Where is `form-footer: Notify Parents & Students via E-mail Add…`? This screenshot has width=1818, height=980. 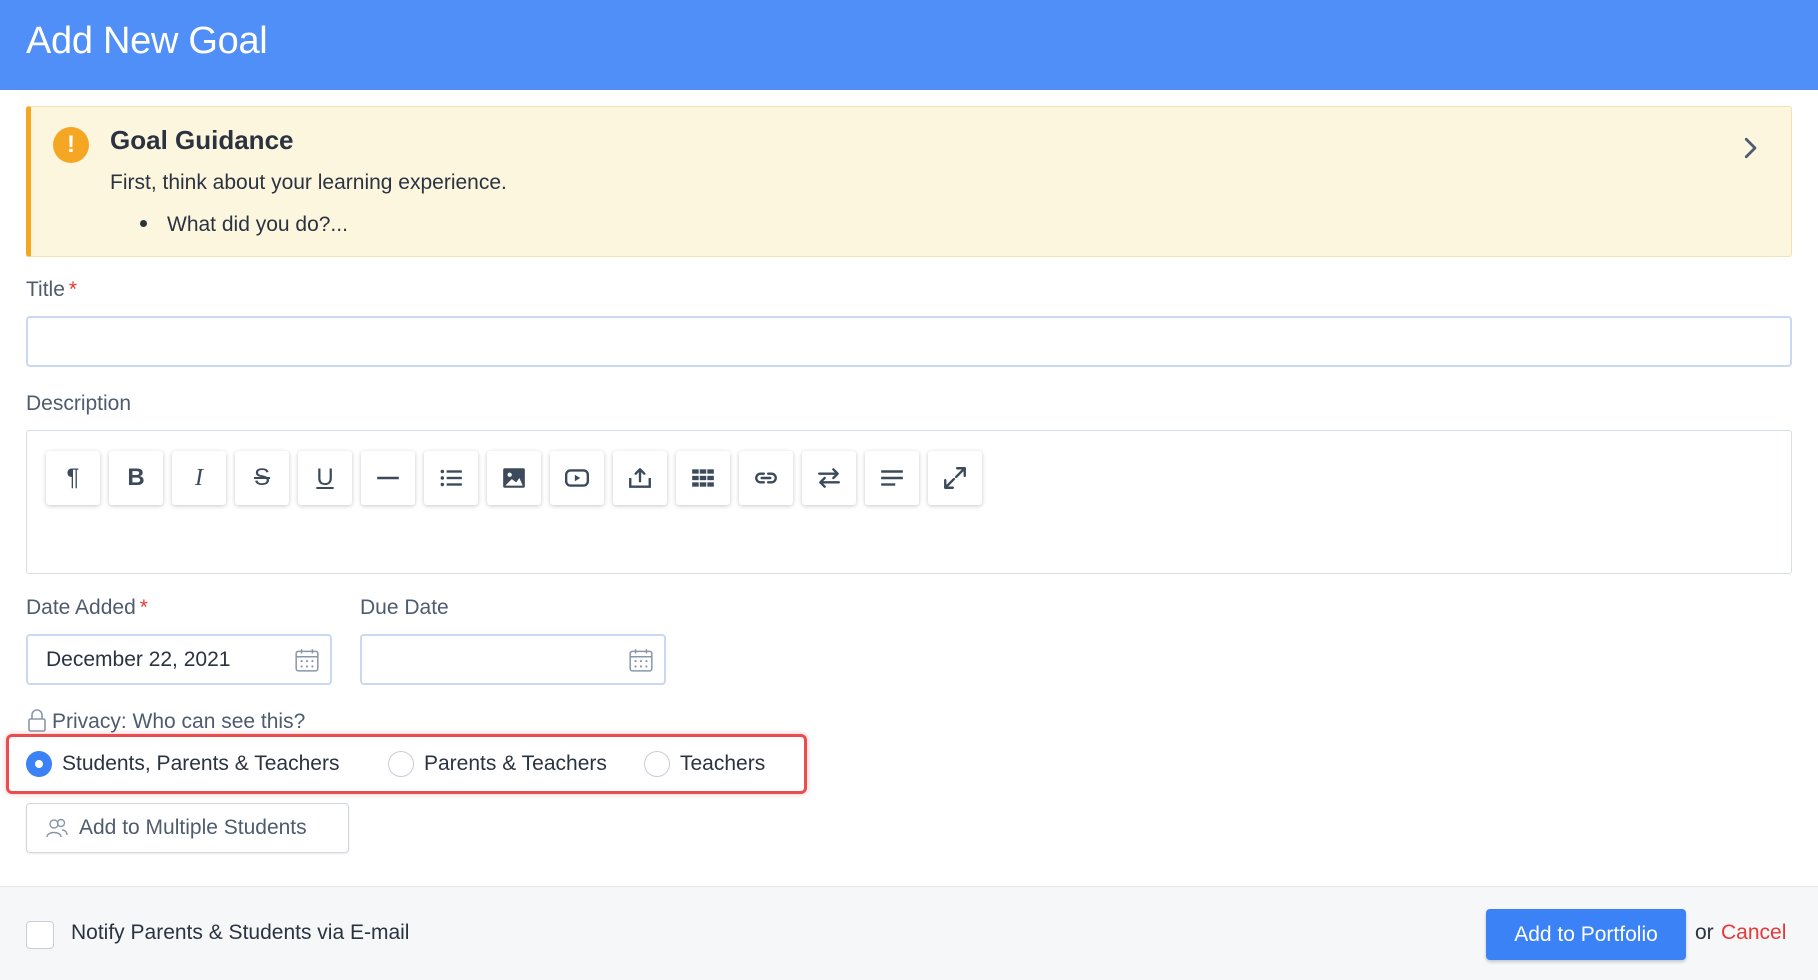
form-footer: Notify Parents & Students via E-mail Add… is located at coordinates (909, 933).